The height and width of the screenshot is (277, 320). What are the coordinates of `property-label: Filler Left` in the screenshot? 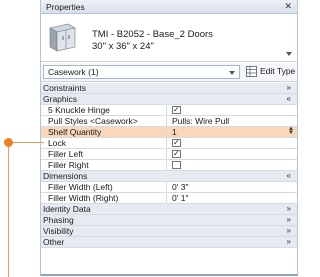 It's located at (104, 154).